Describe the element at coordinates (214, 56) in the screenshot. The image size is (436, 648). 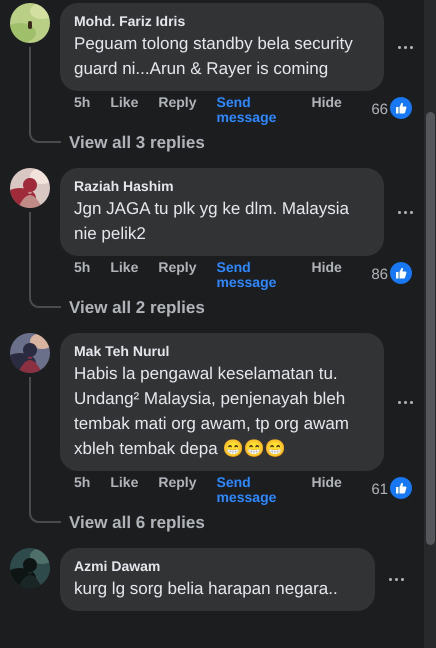
I see `comment-text: Peguam tolong standby bela security guard ni...Arun & Rayer is coming` at that location.